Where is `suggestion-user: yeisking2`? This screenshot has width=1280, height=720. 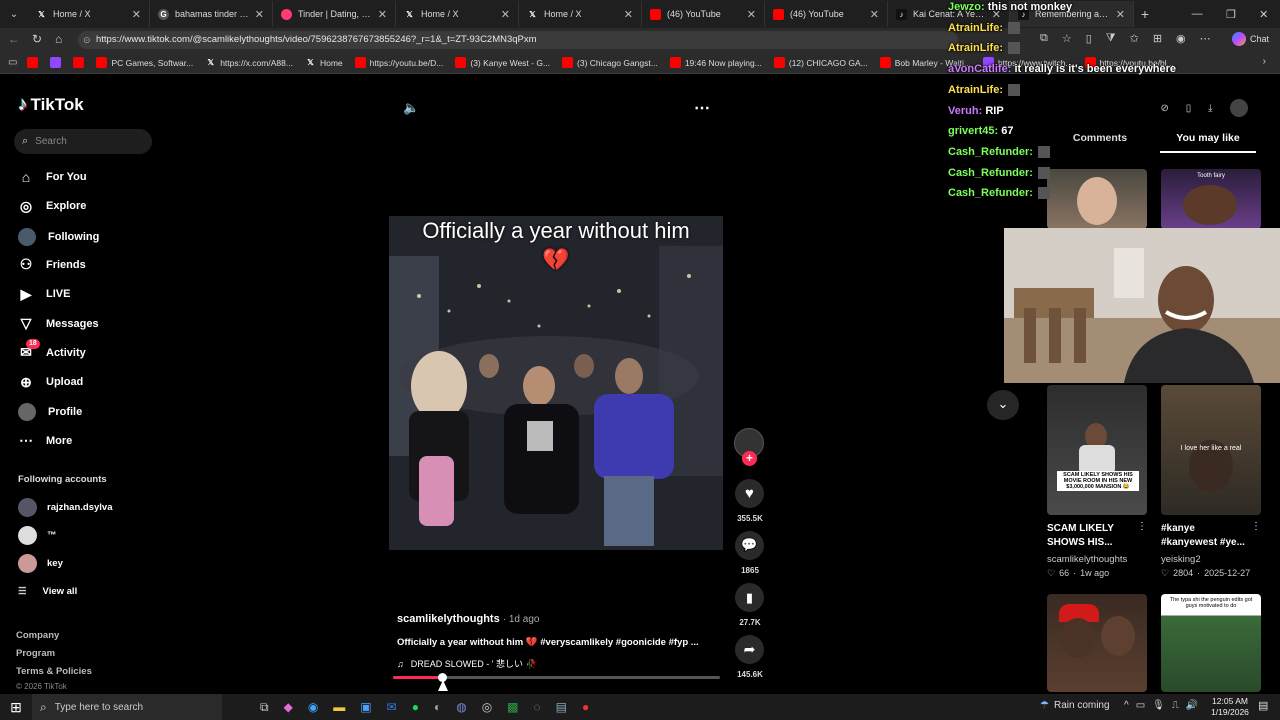 suggestion-user: yeisking2 is located at coordinates (1181, 559).